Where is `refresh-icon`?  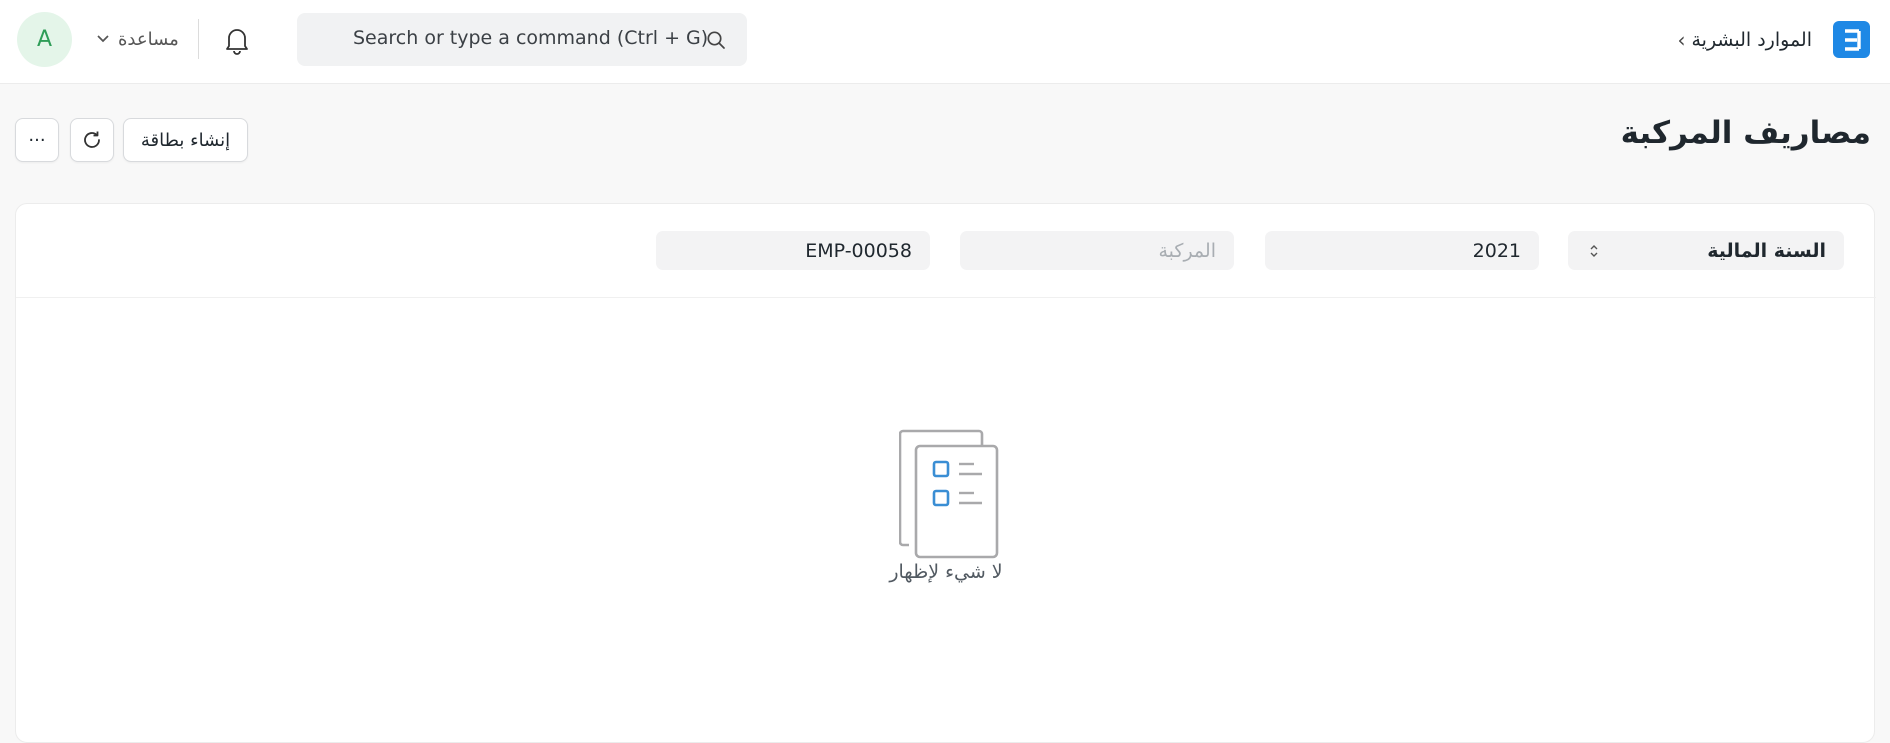
refresh-icon is located at coordinates (92, 139).